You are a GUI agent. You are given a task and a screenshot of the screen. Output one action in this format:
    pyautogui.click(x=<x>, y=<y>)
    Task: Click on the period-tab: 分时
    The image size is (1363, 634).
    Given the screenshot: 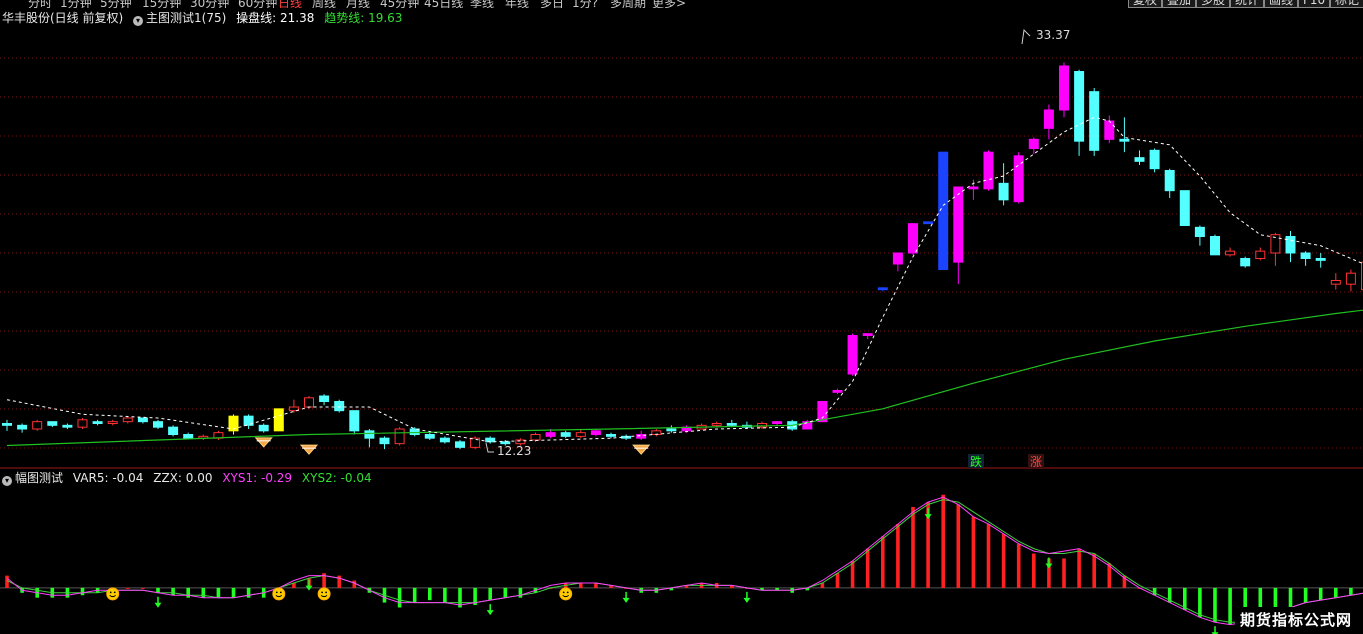 What is the action you would take?
    pyautogui.click(x=40, y=4)
    